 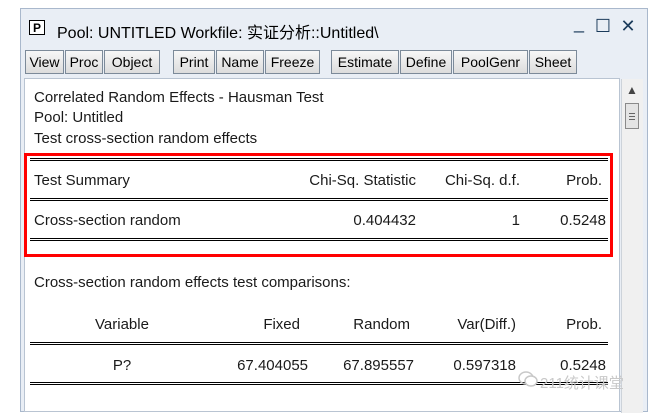 What do you see at coordinates (122, 324) in the screenshot?
I see `comp-header-variable: Variable` at bounding box center [122, 324].